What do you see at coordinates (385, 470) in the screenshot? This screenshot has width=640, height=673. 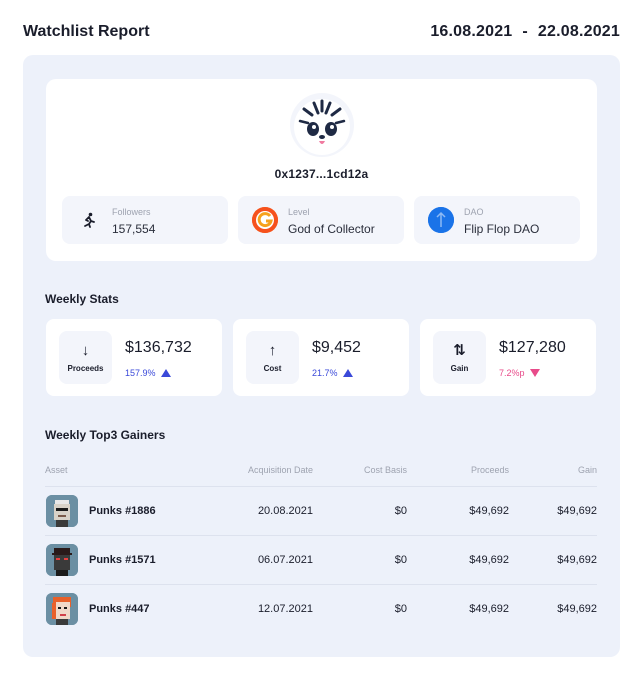 I see `column-header-cost-basis: Cost Basis` at bounding box center [385, 470].